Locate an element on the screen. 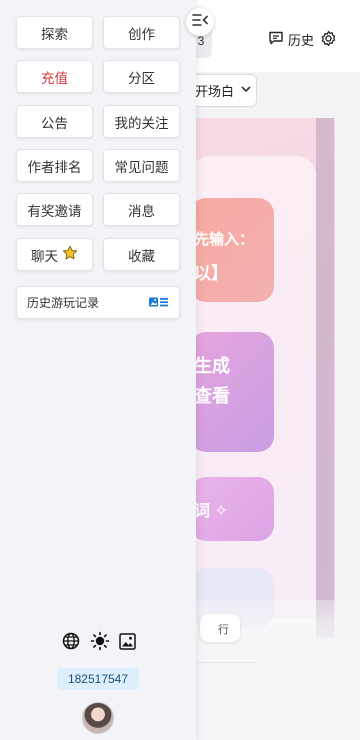 The width and height of the screenshot is (360, 740). card2-line1: 生成 is located at coordinates (212, 366).